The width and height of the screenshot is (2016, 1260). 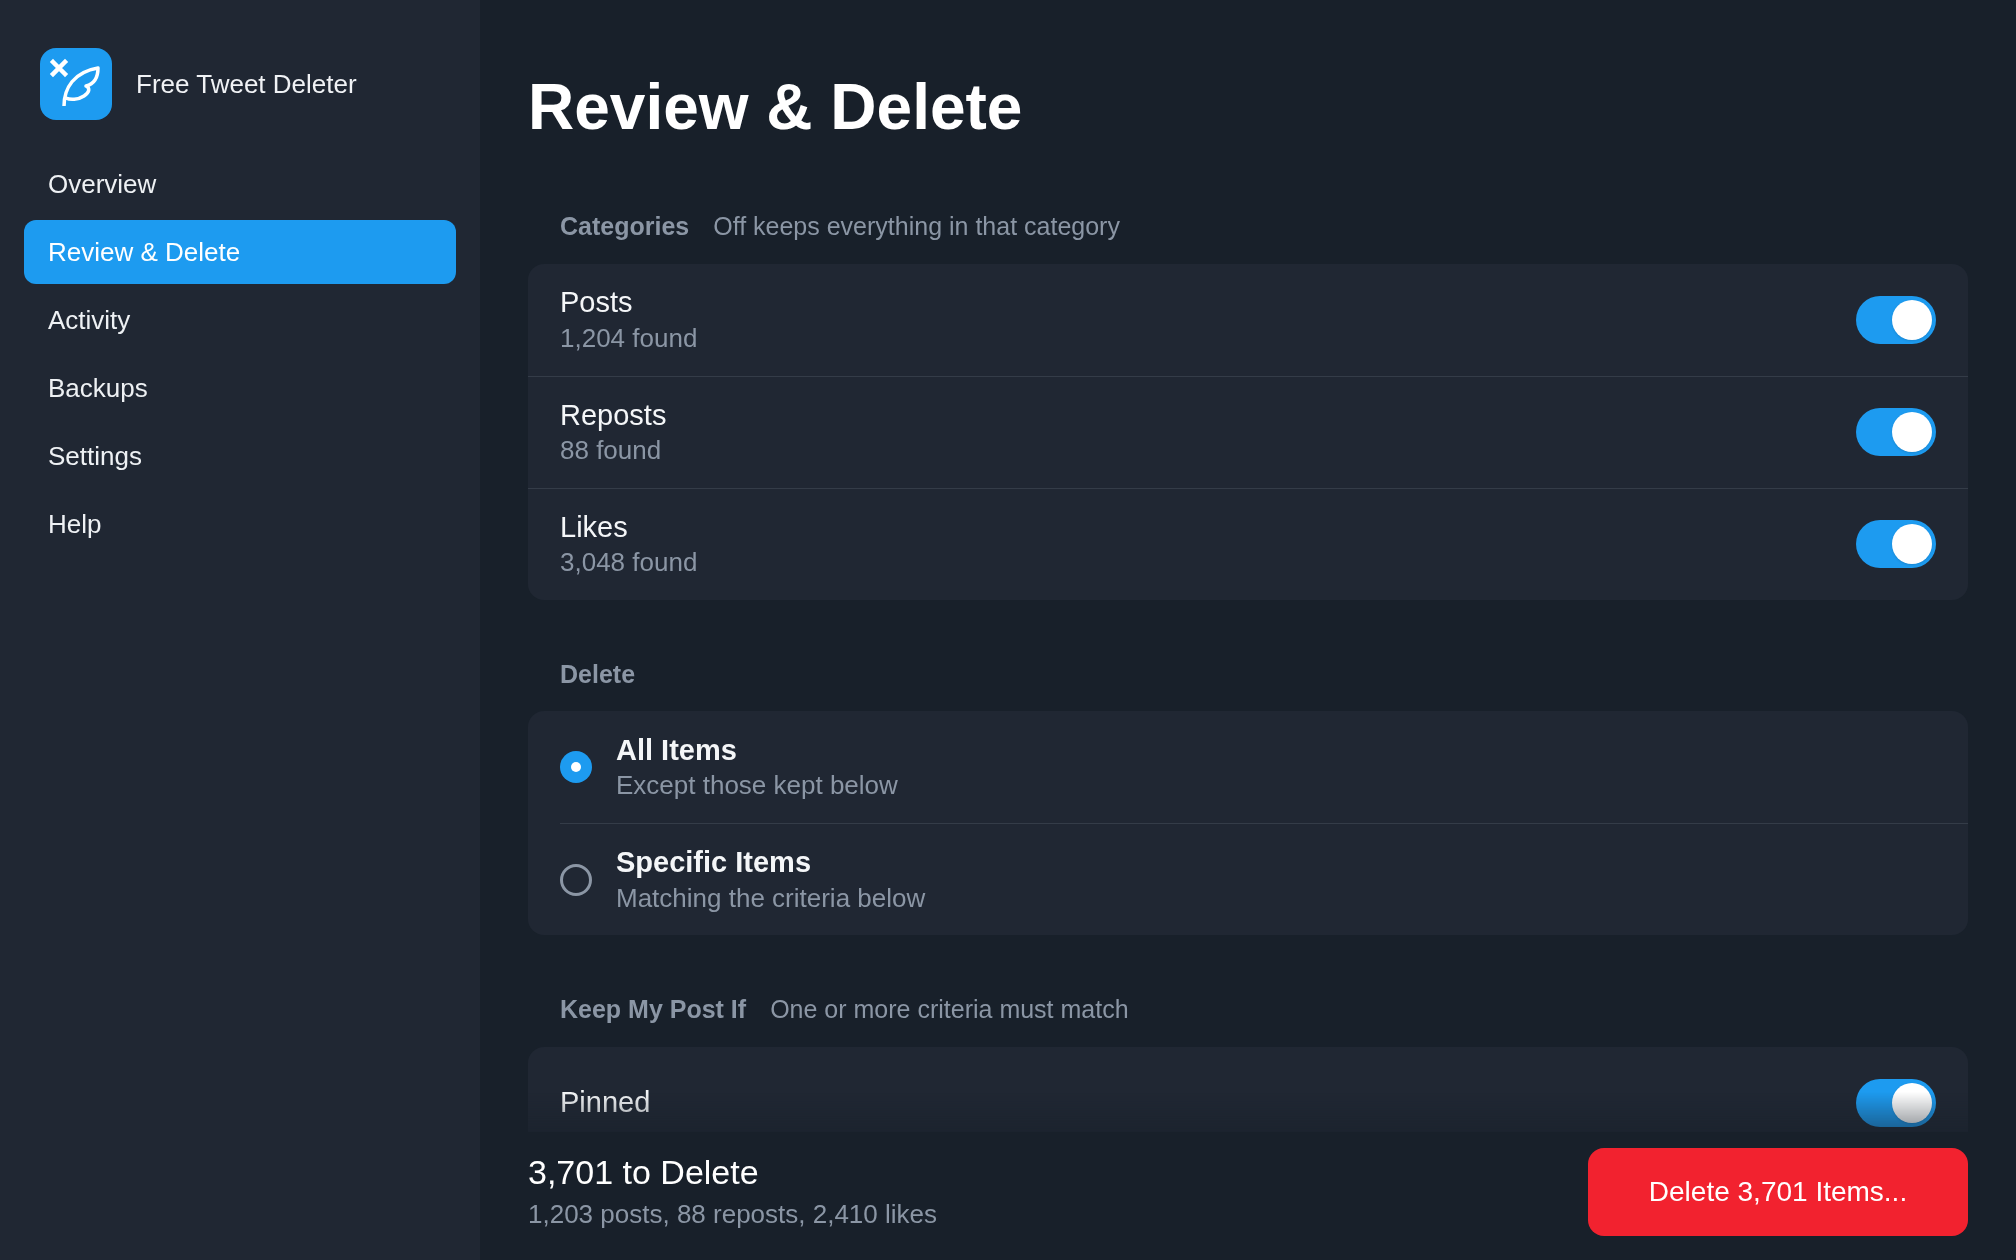 I want to click on row-label: Pinned, so click(x=605, y=1103).